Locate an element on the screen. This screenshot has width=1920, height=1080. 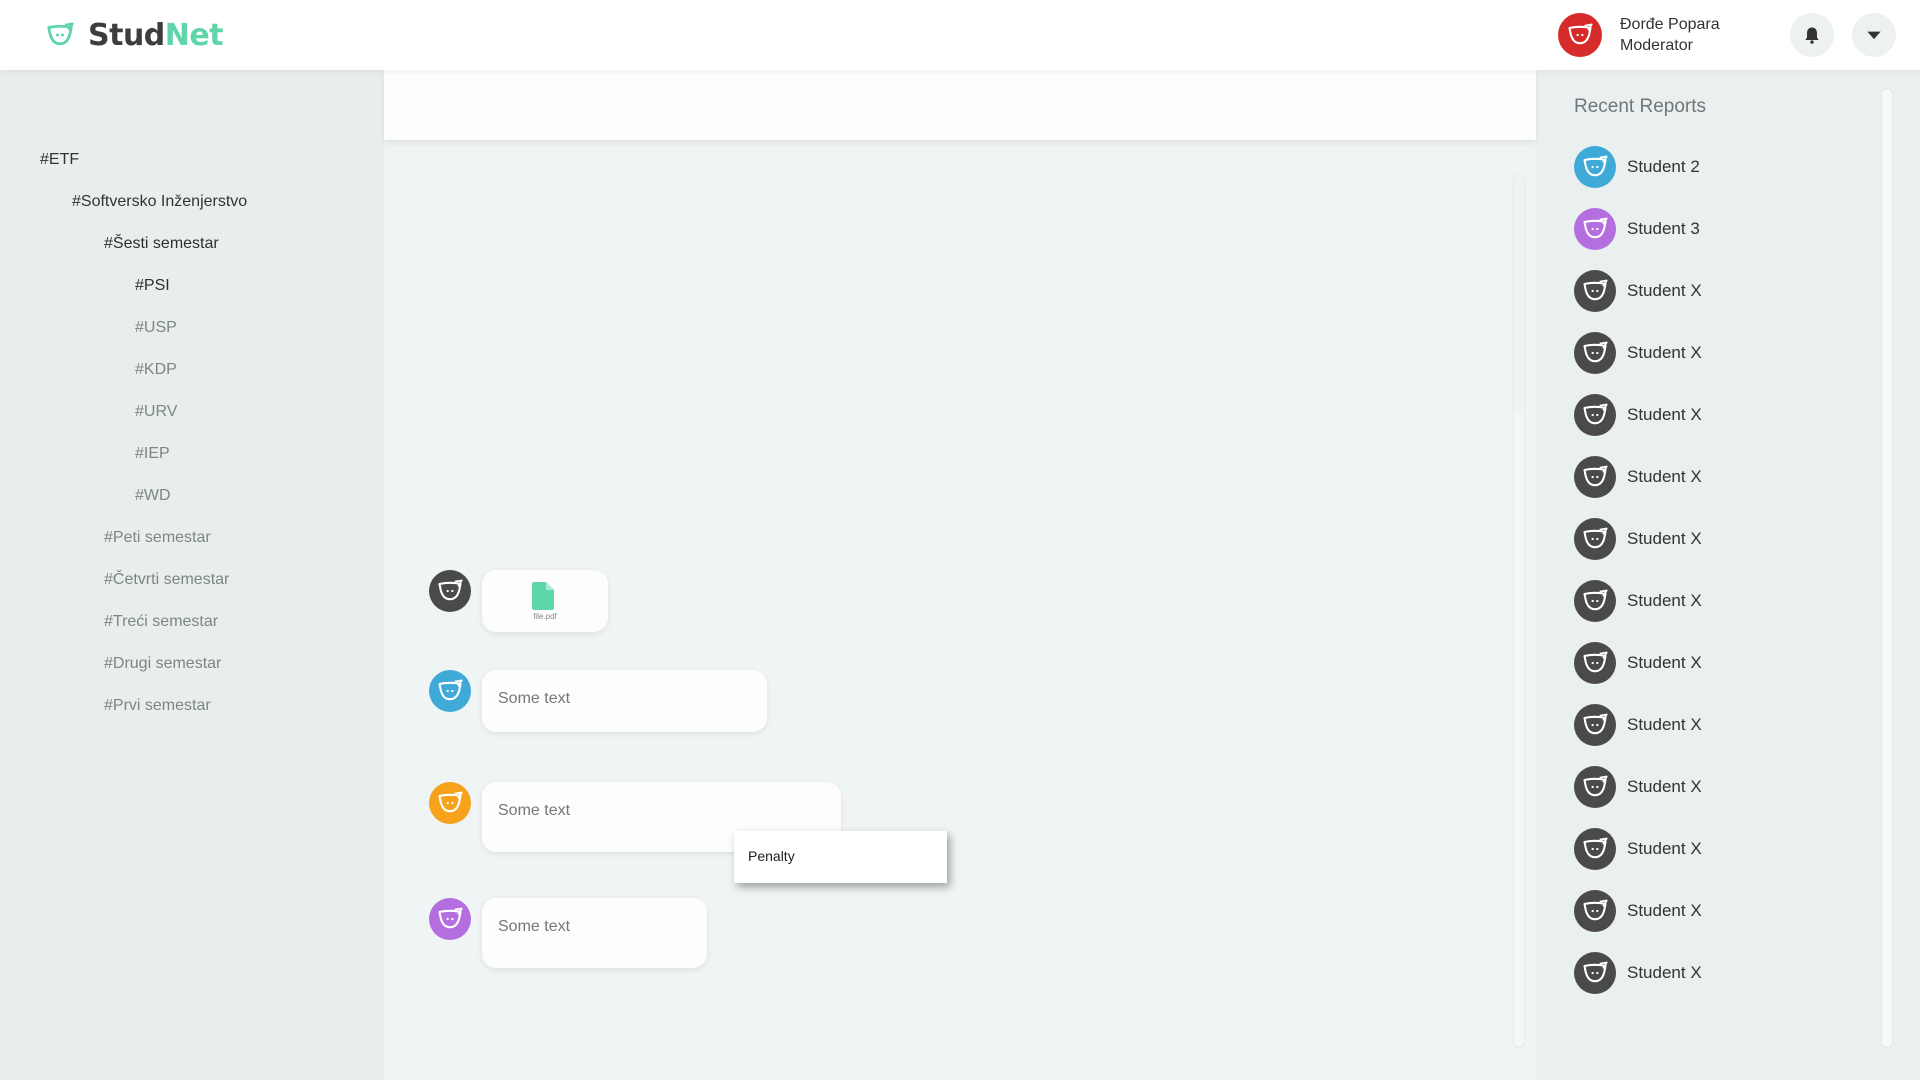
sidebar-item-etf: #ETF is located at coordinates (59, 160).